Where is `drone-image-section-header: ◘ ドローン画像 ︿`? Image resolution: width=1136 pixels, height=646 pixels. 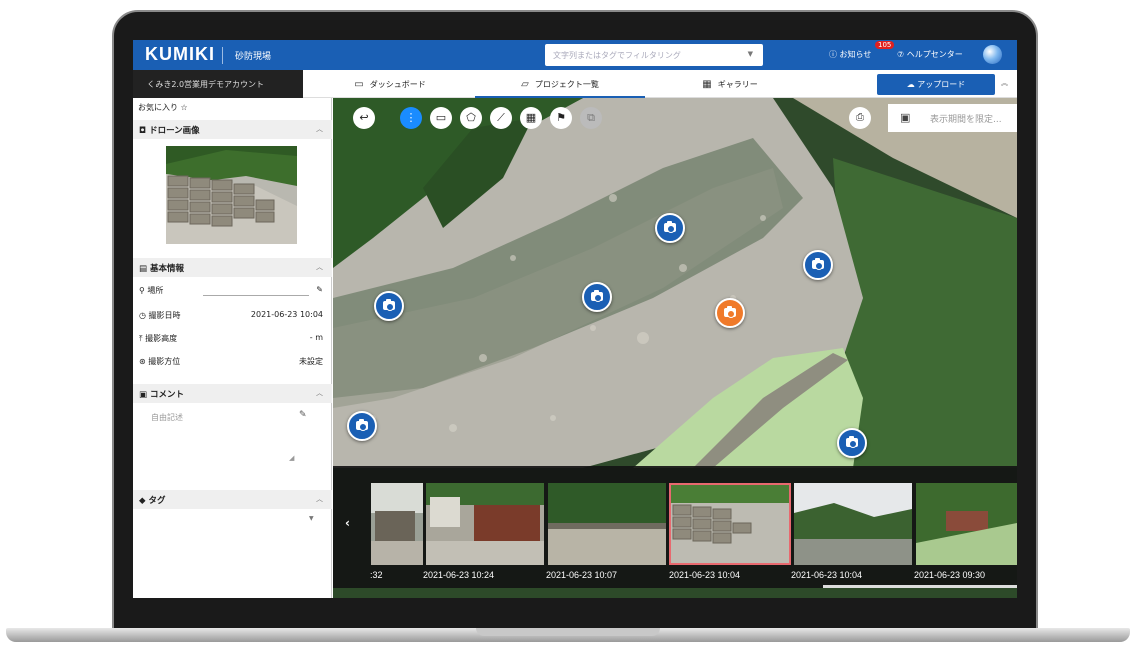 drone-image-section-header: ◘ ドローン画像 ︿ is located at coordinates (232, 129).